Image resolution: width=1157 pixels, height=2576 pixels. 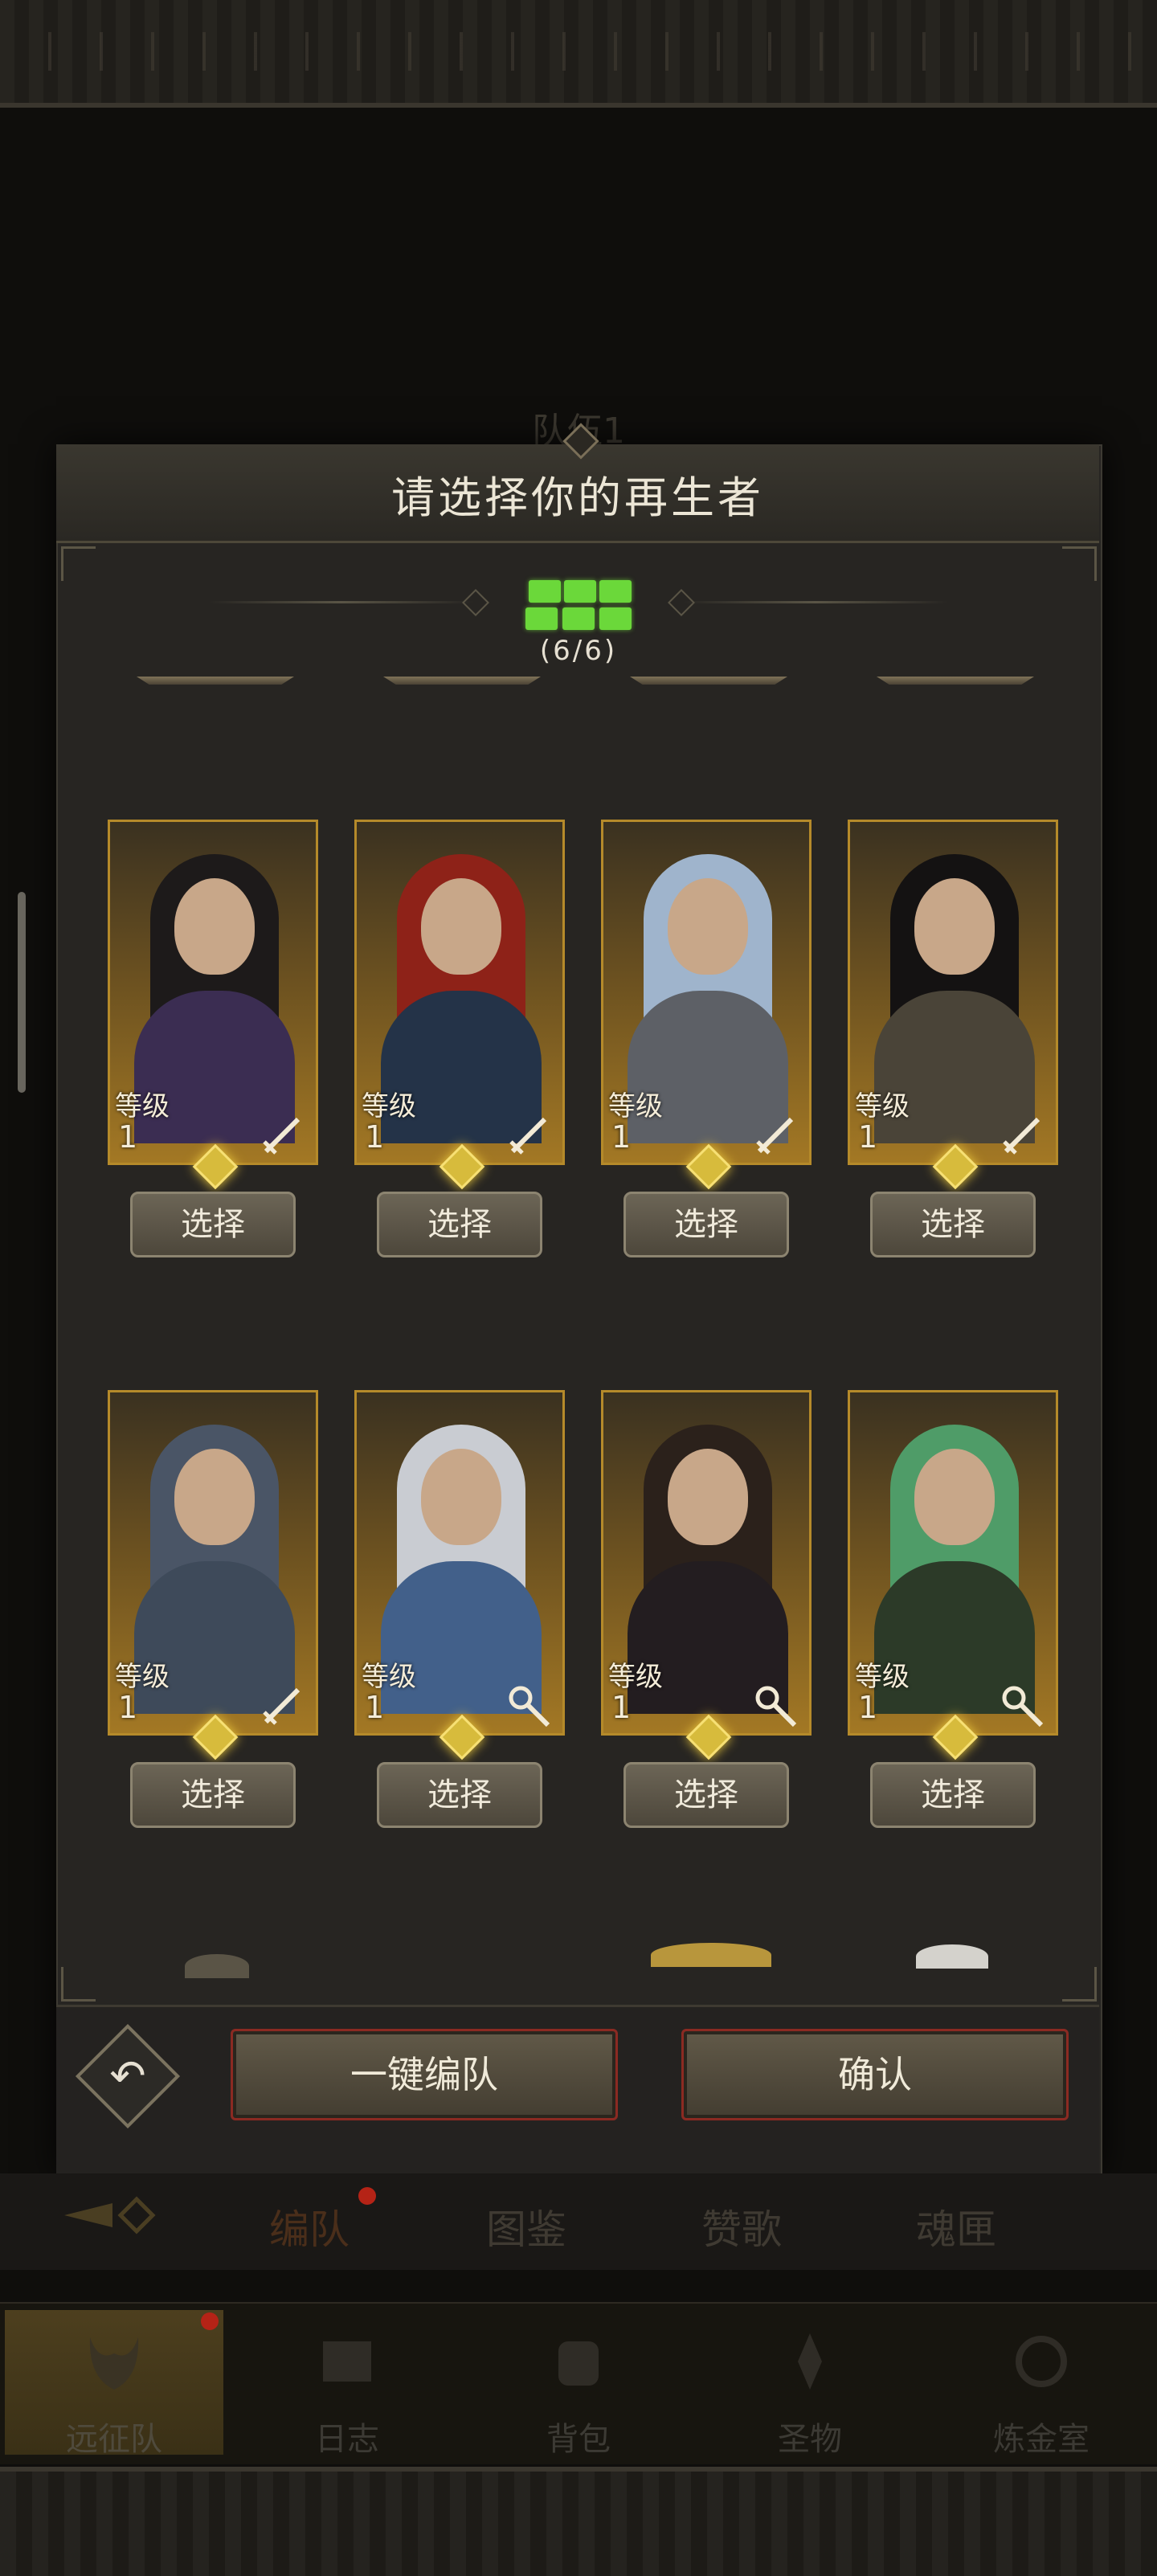 I want to click on auto-team-button: 一键编队, so click(x=424, y=2074).